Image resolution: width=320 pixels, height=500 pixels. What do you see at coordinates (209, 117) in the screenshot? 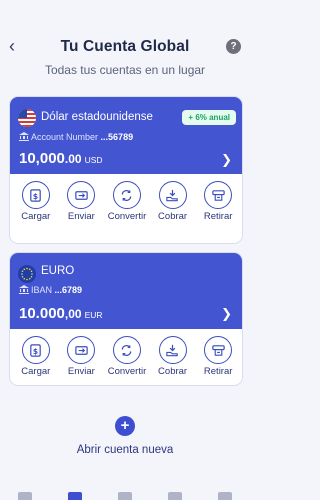
I see `interest-badge: + 6% anual` at bounding box center [209, 117].